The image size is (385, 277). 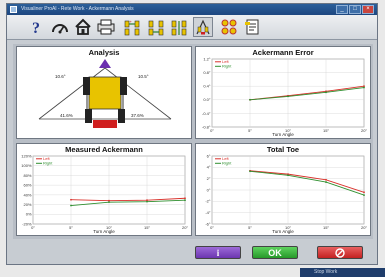 I want to click on ackermann-error-xlabel: Turn Angle, so click(x=283, y=134).